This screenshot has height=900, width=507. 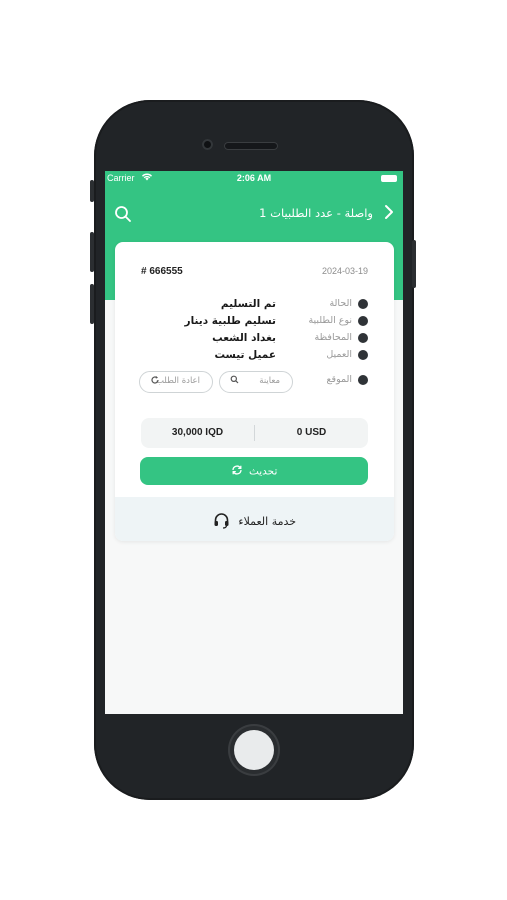 I want to click on volume-up-button, so click(x=92, y=252).